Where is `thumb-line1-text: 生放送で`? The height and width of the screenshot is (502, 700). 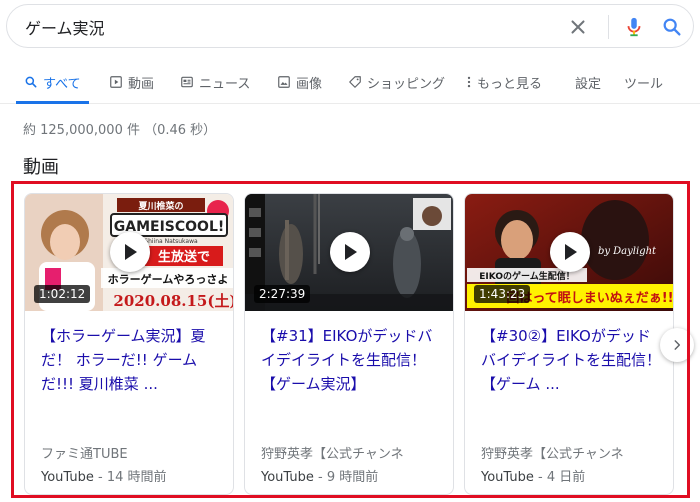
thumb-line1-text: 生放送で is located at coordinates (184, 257).